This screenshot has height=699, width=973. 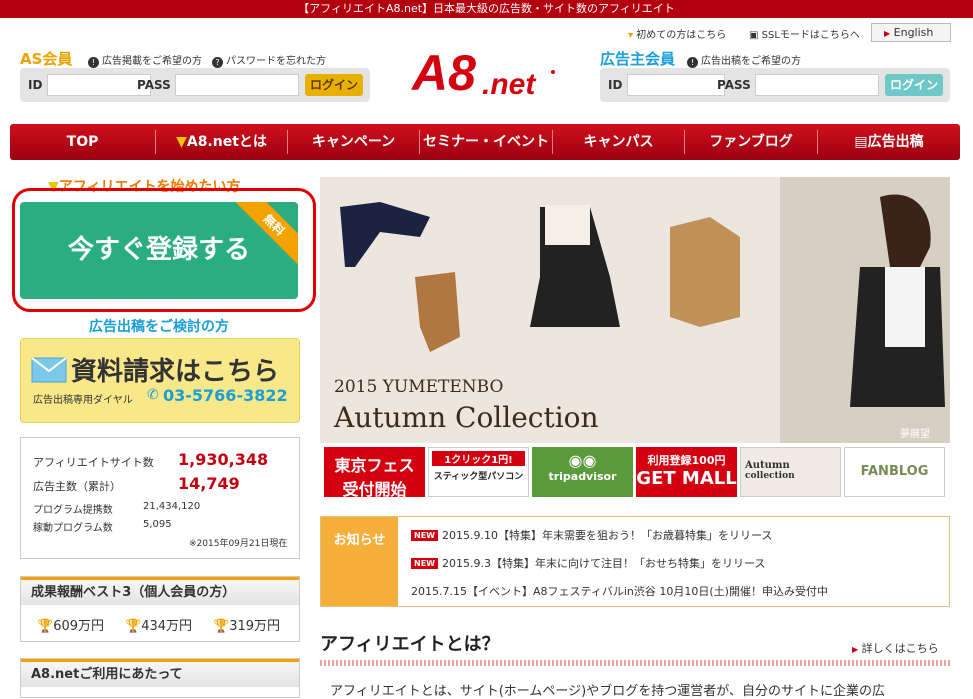 I want to click on as-of-date: ※2015年09月21日現在, so click(x=238, y=544).